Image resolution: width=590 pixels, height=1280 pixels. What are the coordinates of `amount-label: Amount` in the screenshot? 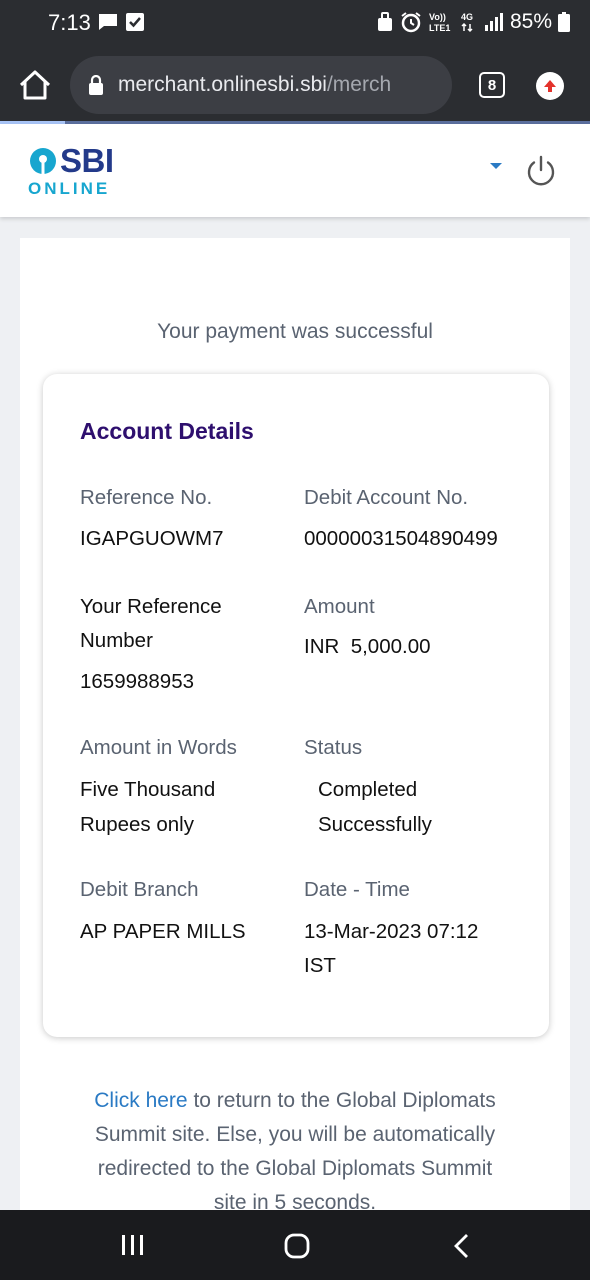 It's located at (339, 606).